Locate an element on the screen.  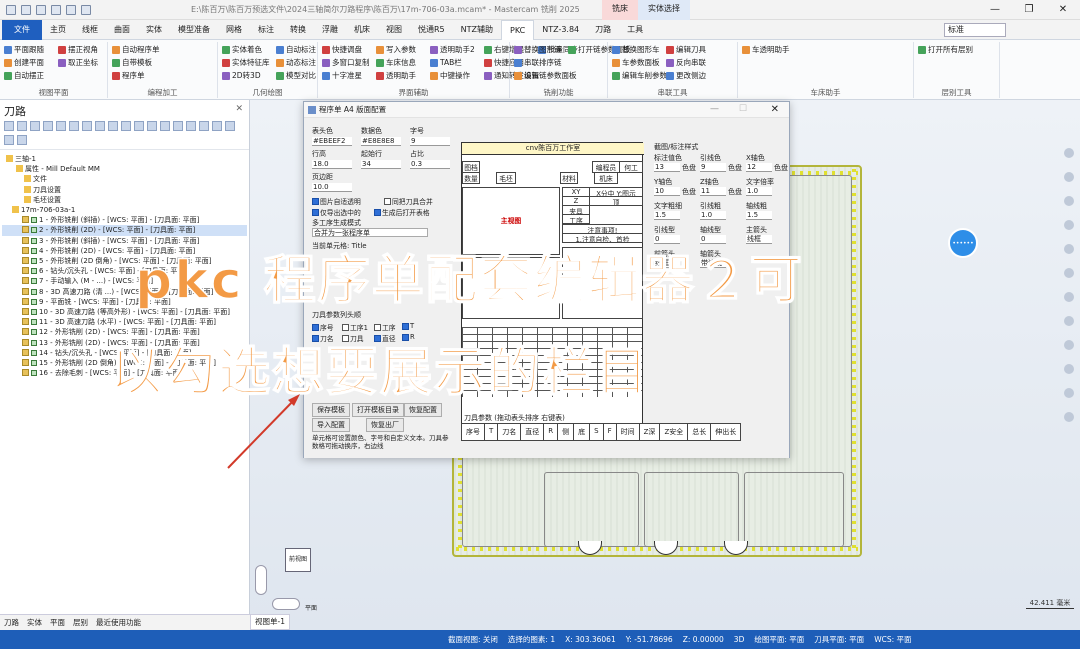
ribbon-button: 打开所有层别 is located at coordinates (945, 49).